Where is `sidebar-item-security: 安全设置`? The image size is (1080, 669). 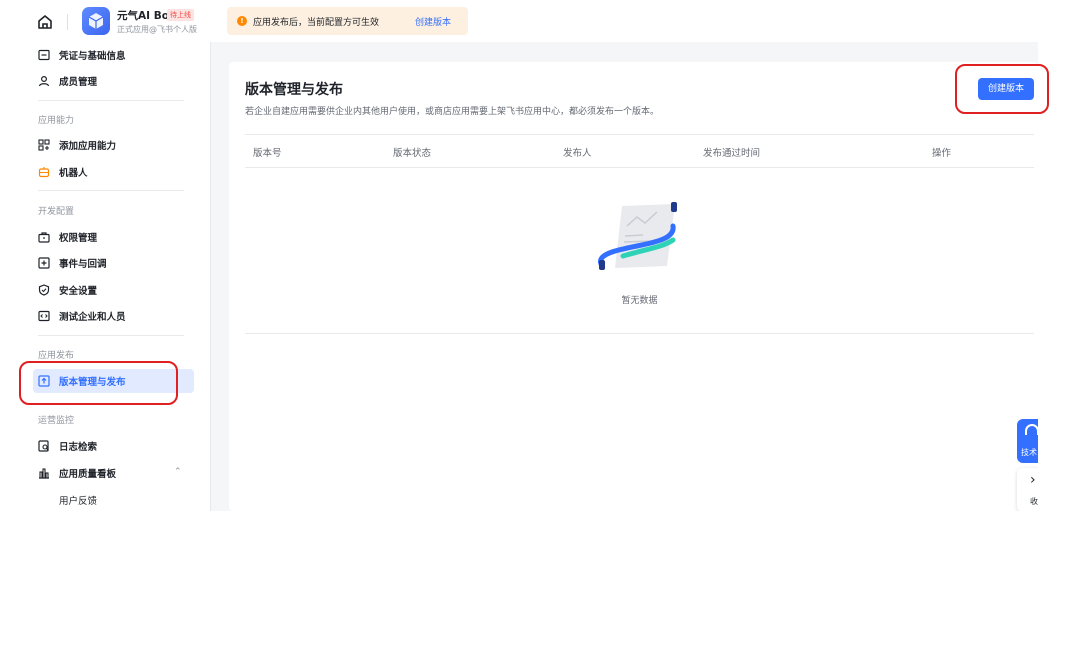 sidebar-item-security: 安全设置 is located at coordinates (67, 290).